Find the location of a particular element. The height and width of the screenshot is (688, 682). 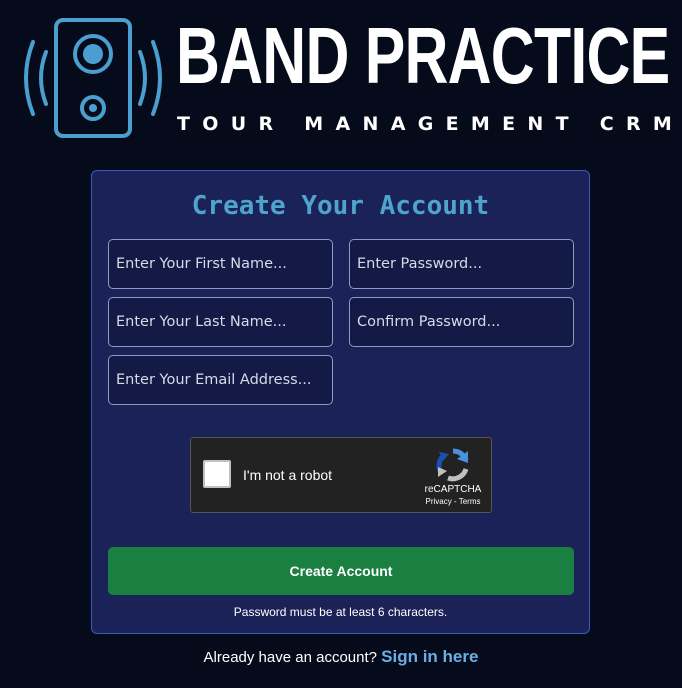

last-name-input is located at coordinates (220, 322).